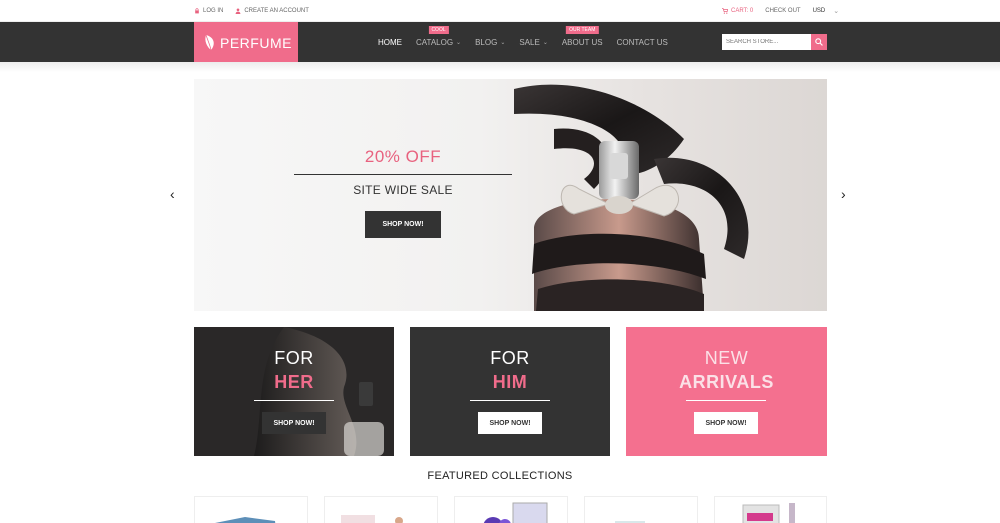  I want to click on banner-arrivals-line1: NEW, so click(726, 358).